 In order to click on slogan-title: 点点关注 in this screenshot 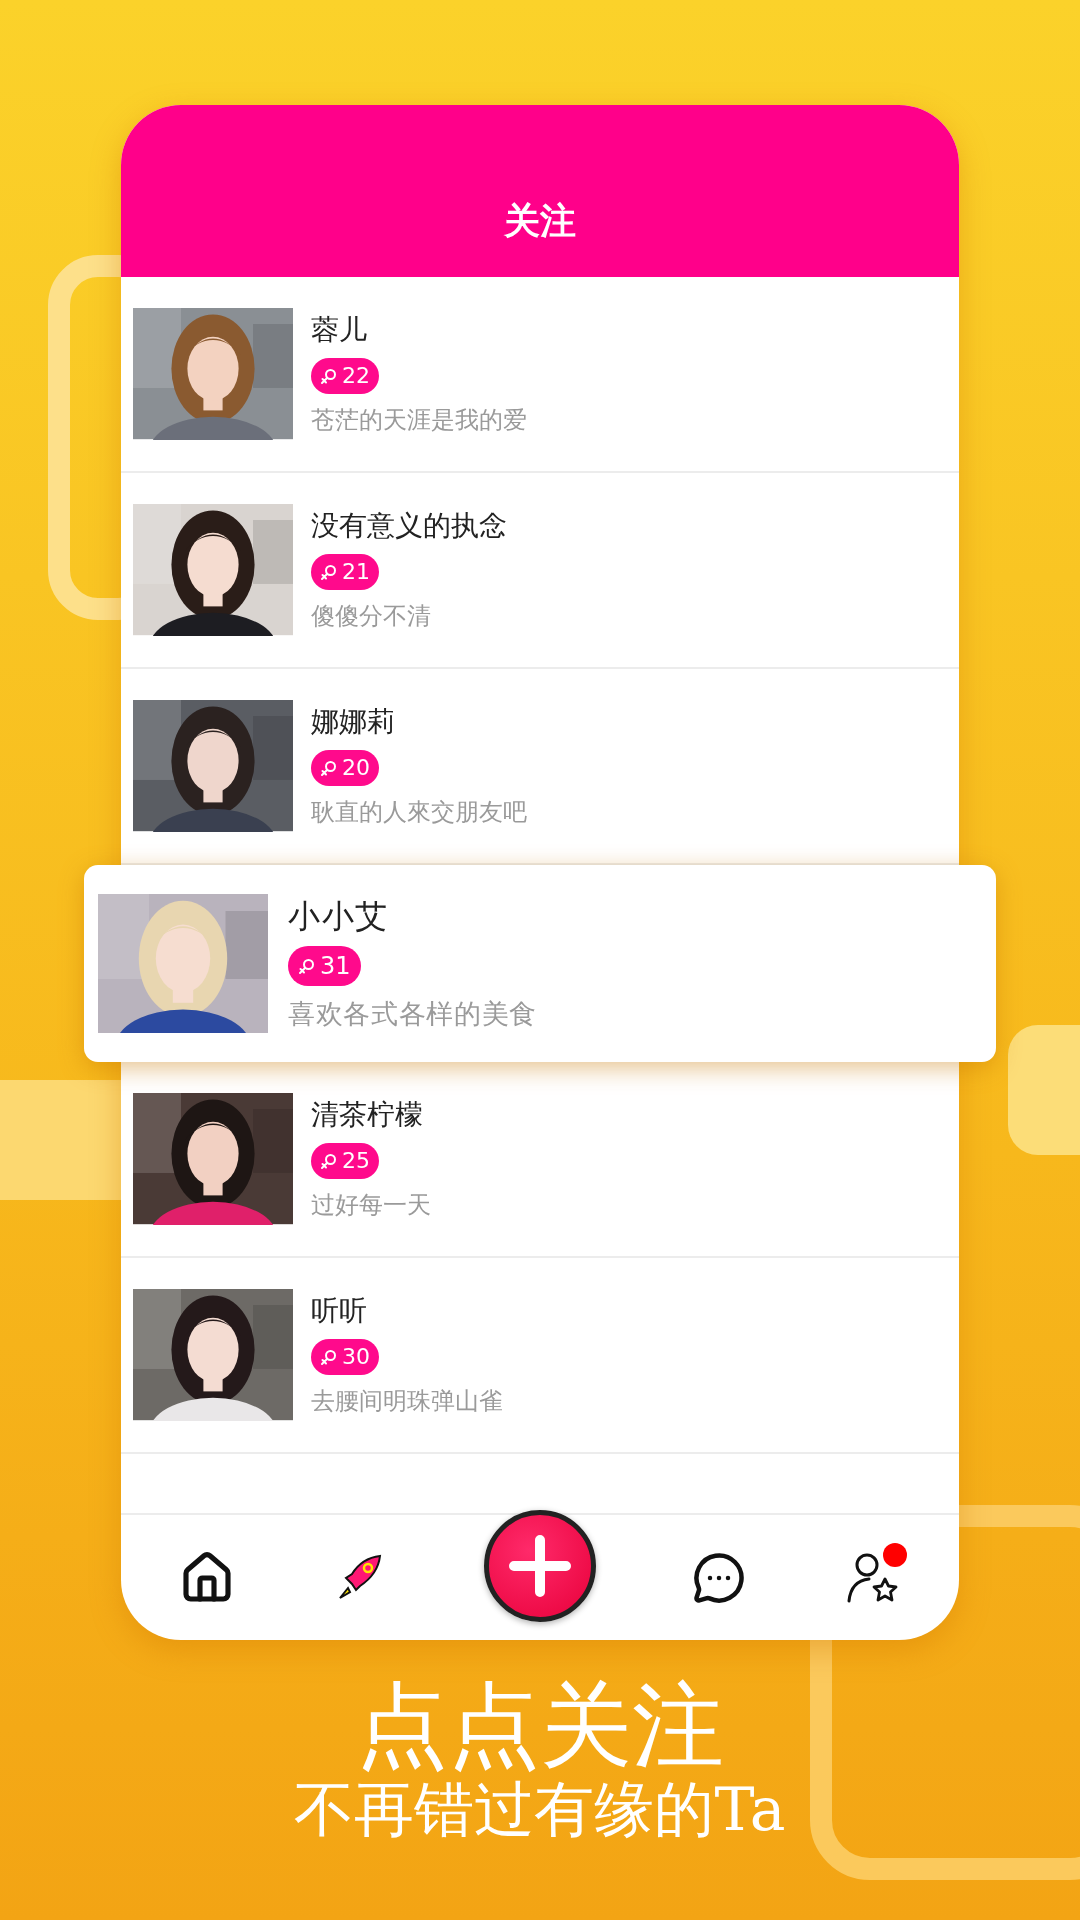, I will do `click(540, 1726)`.